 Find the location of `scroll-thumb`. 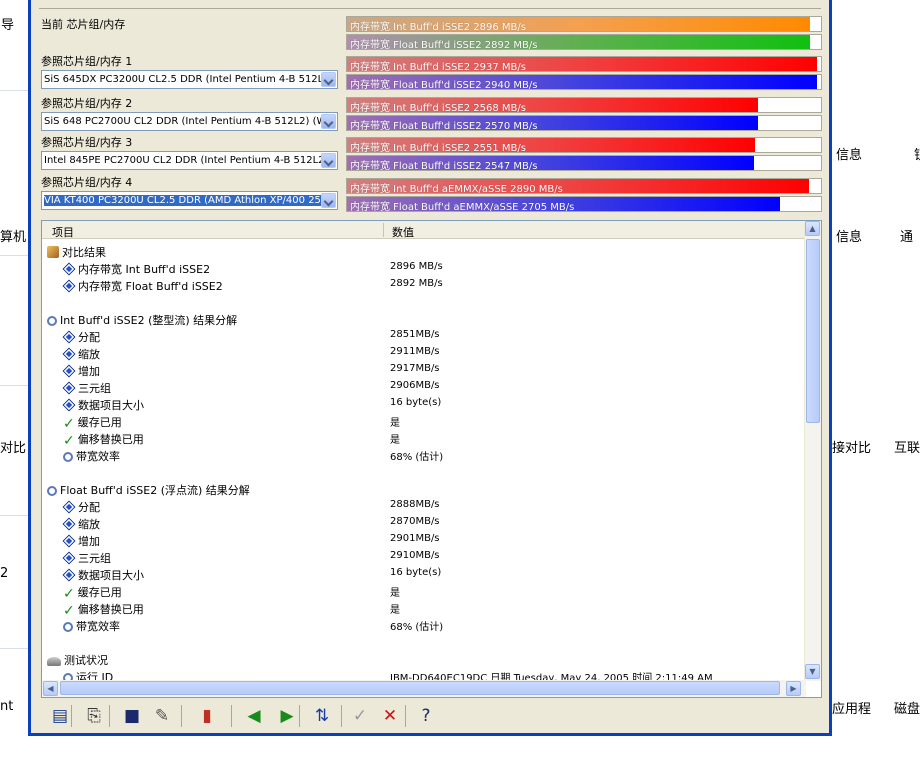

scroll-thumb is located at coordinates (813, 331).